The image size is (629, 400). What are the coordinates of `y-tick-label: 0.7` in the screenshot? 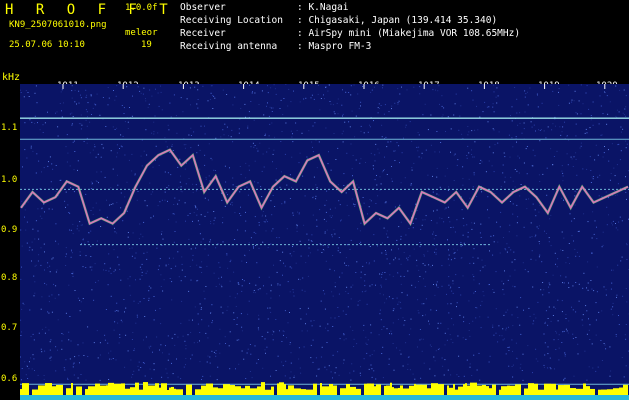 It's located at (9, 328).